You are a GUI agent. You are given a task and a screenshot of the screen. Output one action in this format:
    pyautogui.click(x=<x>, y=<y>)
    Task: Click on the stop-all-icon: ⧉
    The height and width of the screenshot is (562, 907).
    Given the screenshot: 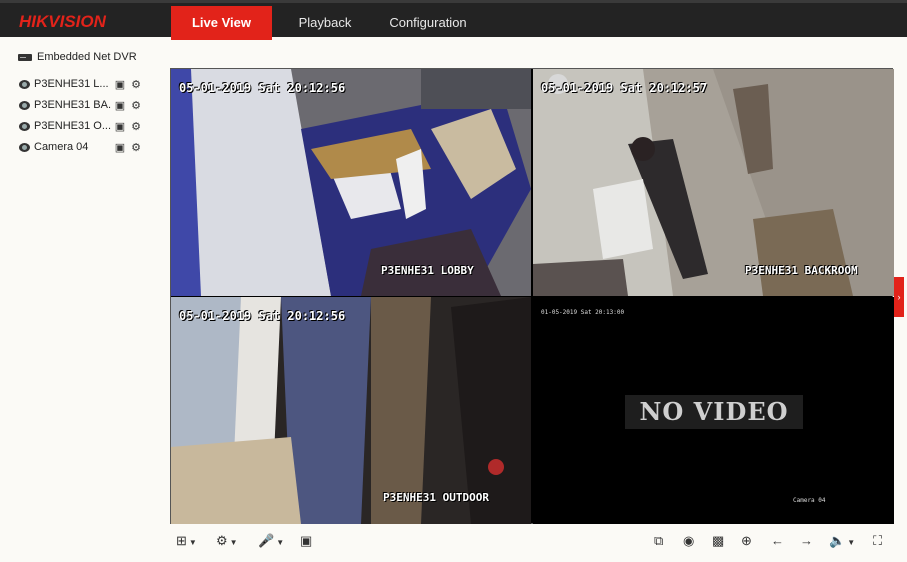 What is the action you would take?
    pyautogui.click(x=659, y=540)
    